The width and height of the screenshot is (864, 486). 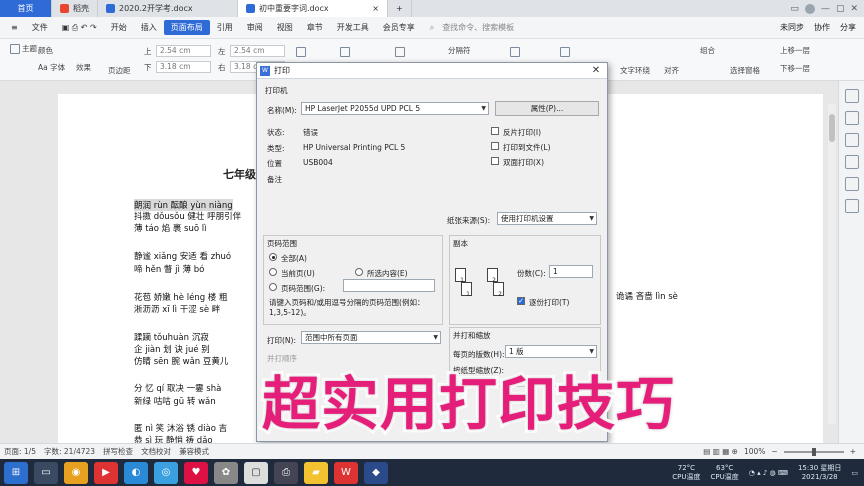 What do you see at coordinates (495, 146) in the screenshot?
I see `print-to-file-checkbox` at bounding box center [495, 146].